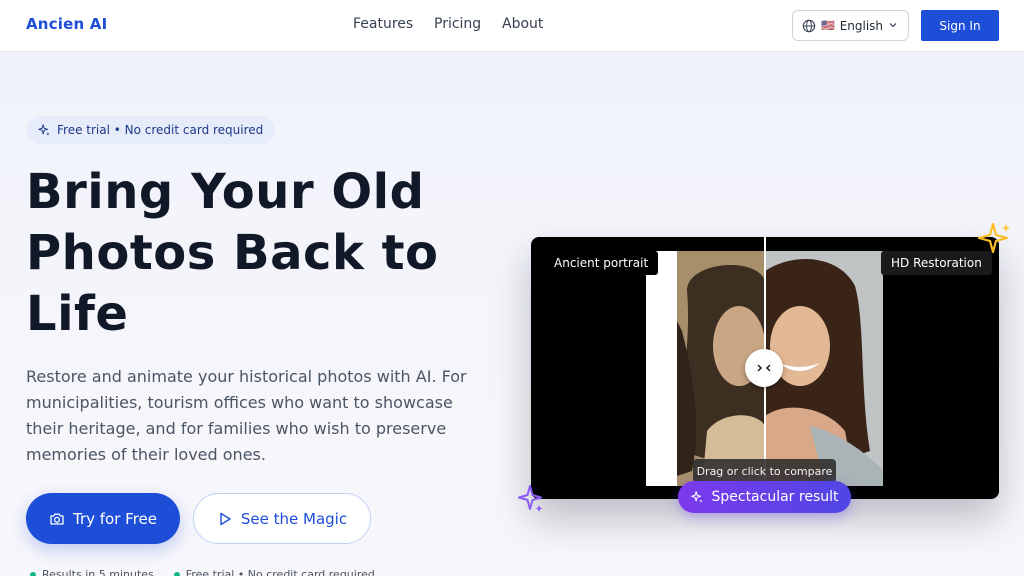 Image resolution: width=1024 pixels, height=576 pixels. What do you see at coordinates (383, 24) in the screenshot?
I see `nav-link-features: Features` at bounding box center [383, 24].